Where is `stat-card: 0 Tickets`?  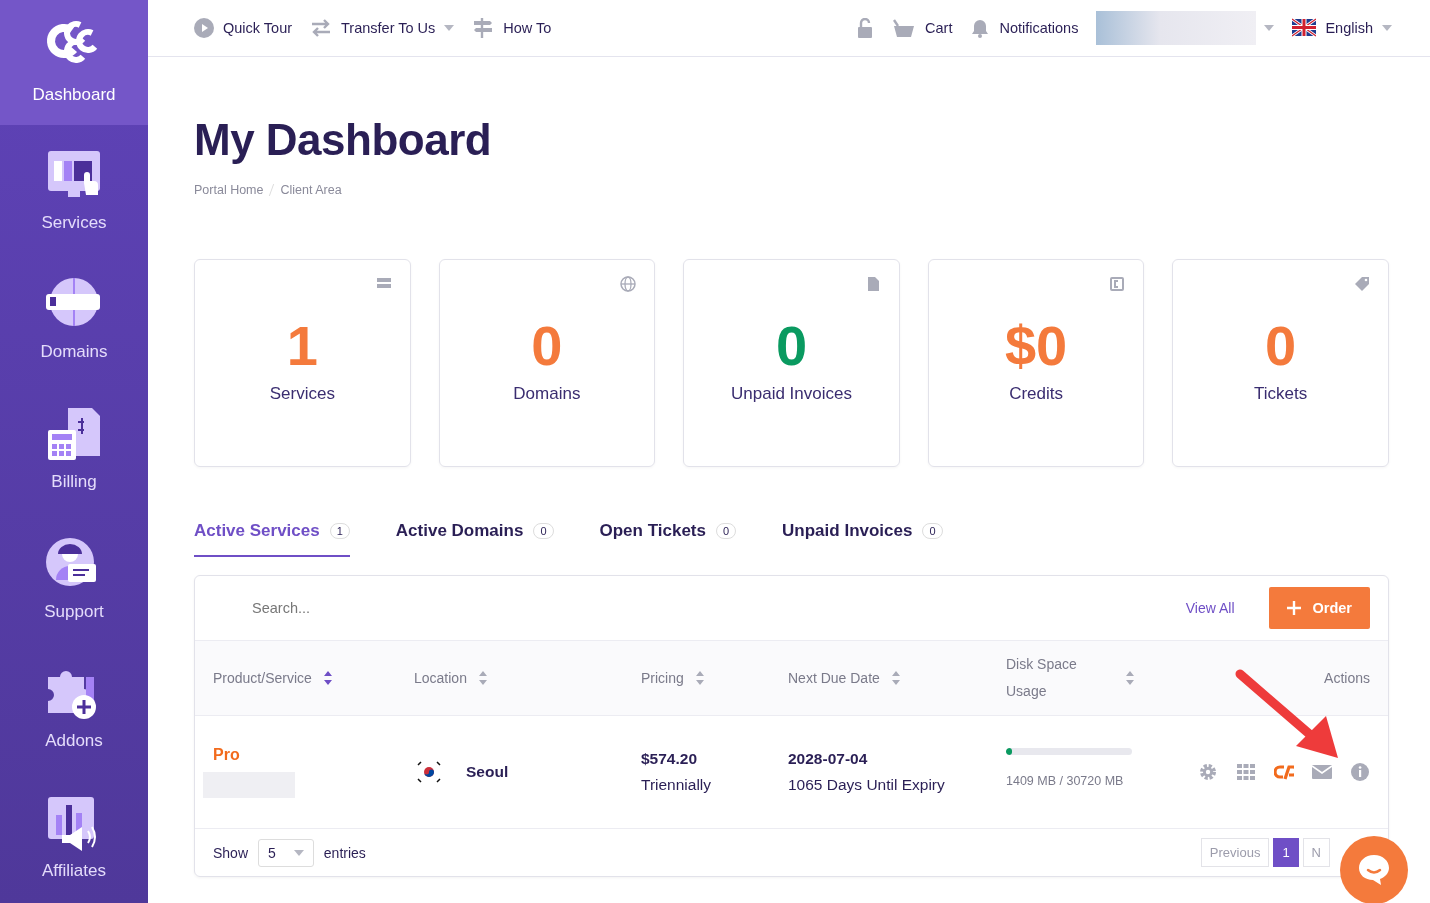 stat-card: 0 Tickets is located at coordinates (1280, 363).